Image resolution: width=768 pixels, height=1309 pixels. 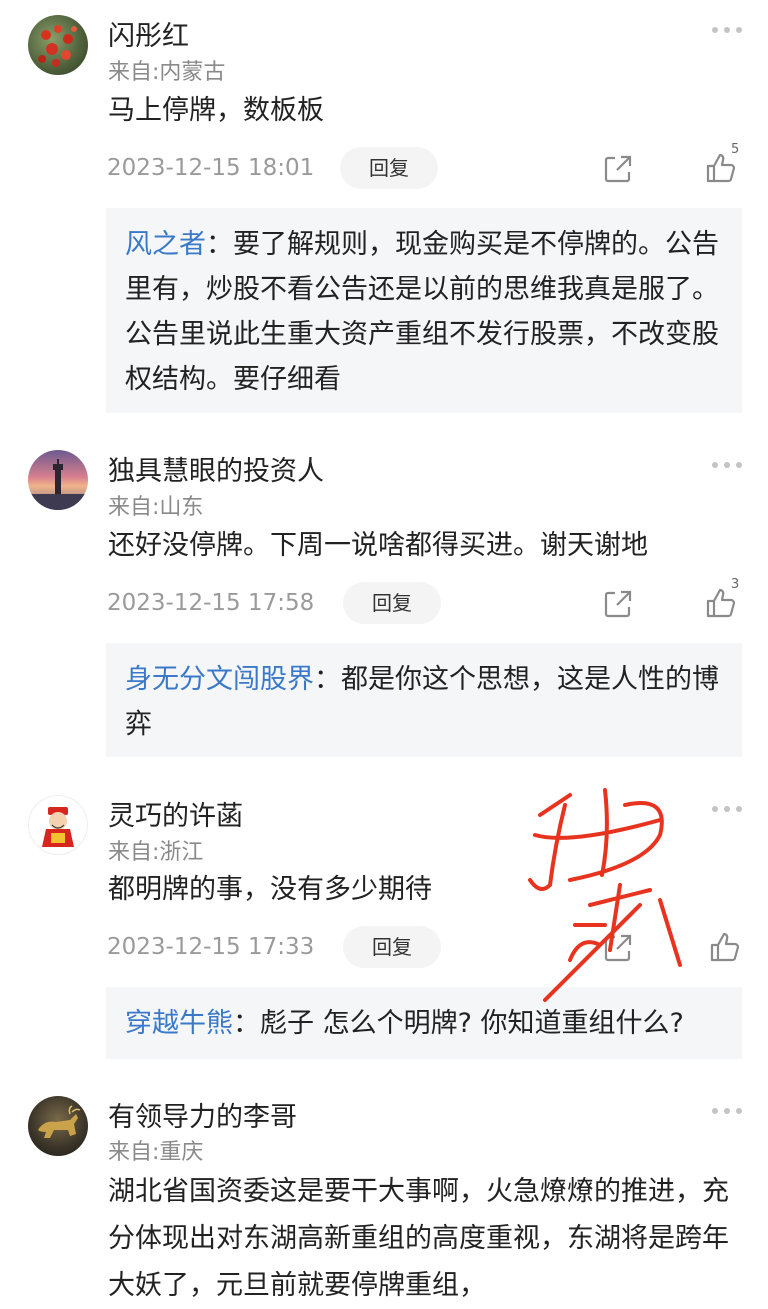 I want to click on sub-reply-author: 穿越牛熊, so click(x=179, y=1023).